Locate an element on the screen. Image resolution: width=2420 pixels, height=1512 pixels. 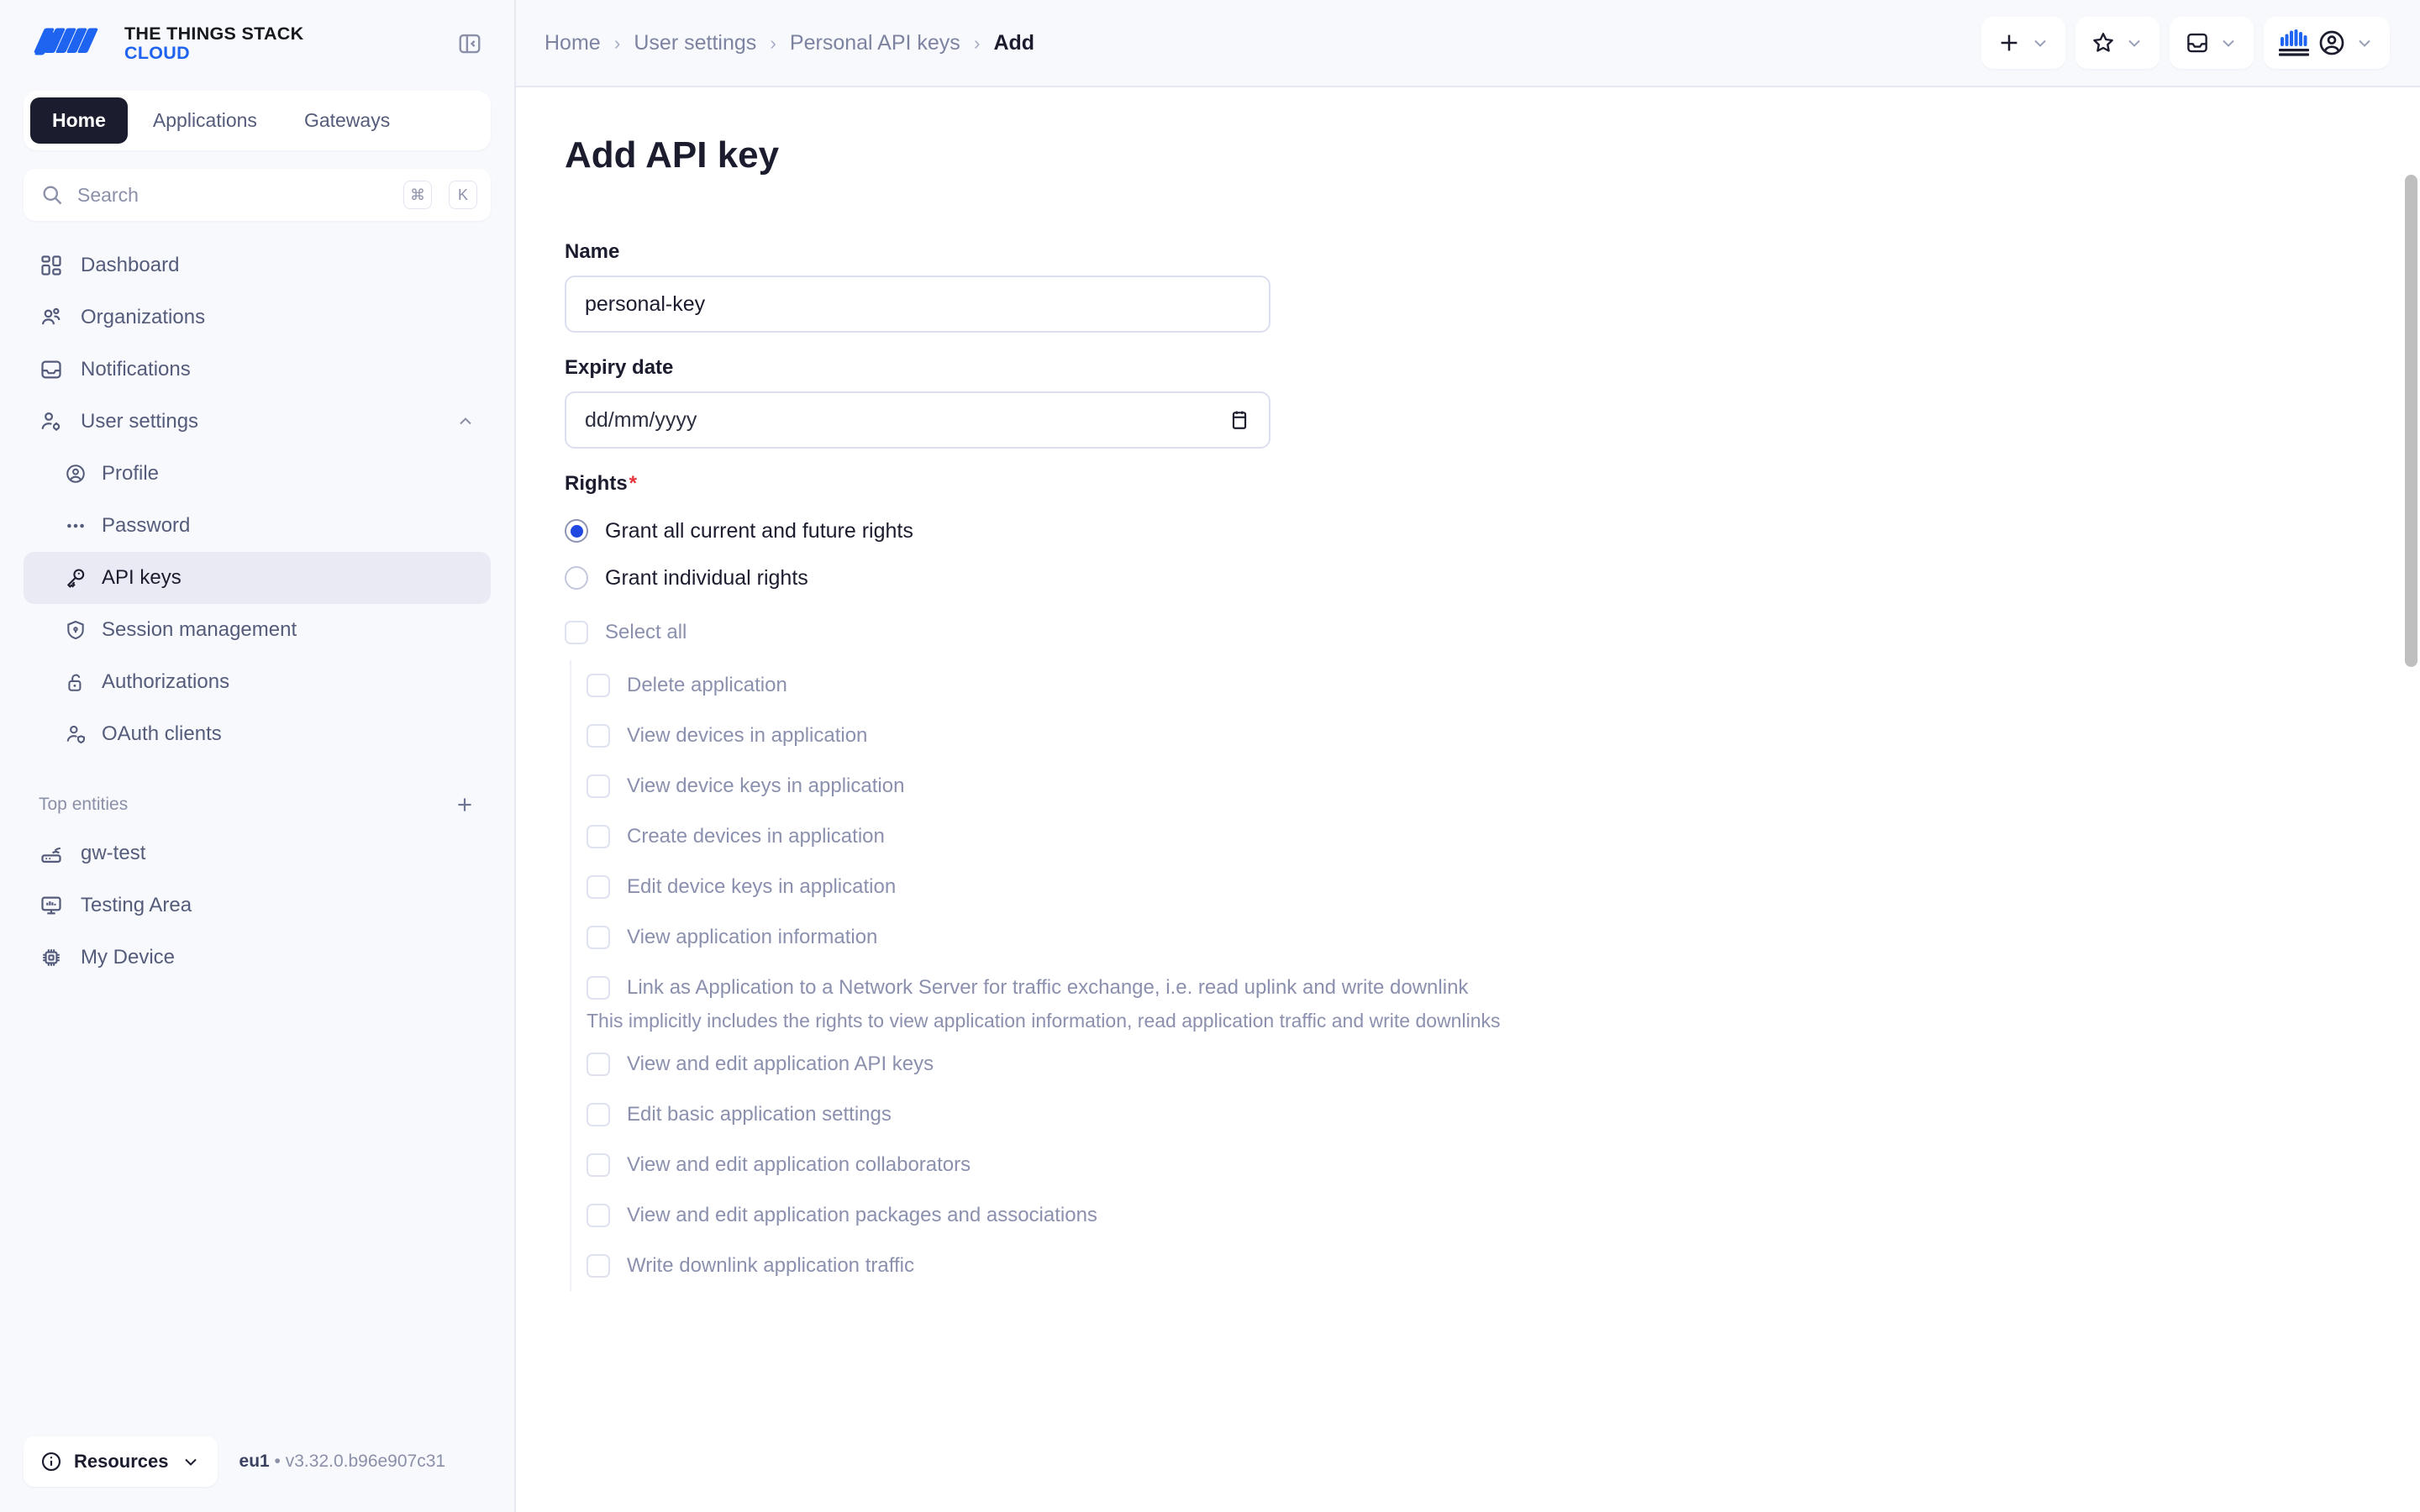
right-checkbox-row: View and edit application API keys is located at coordinates (1503, 1064).